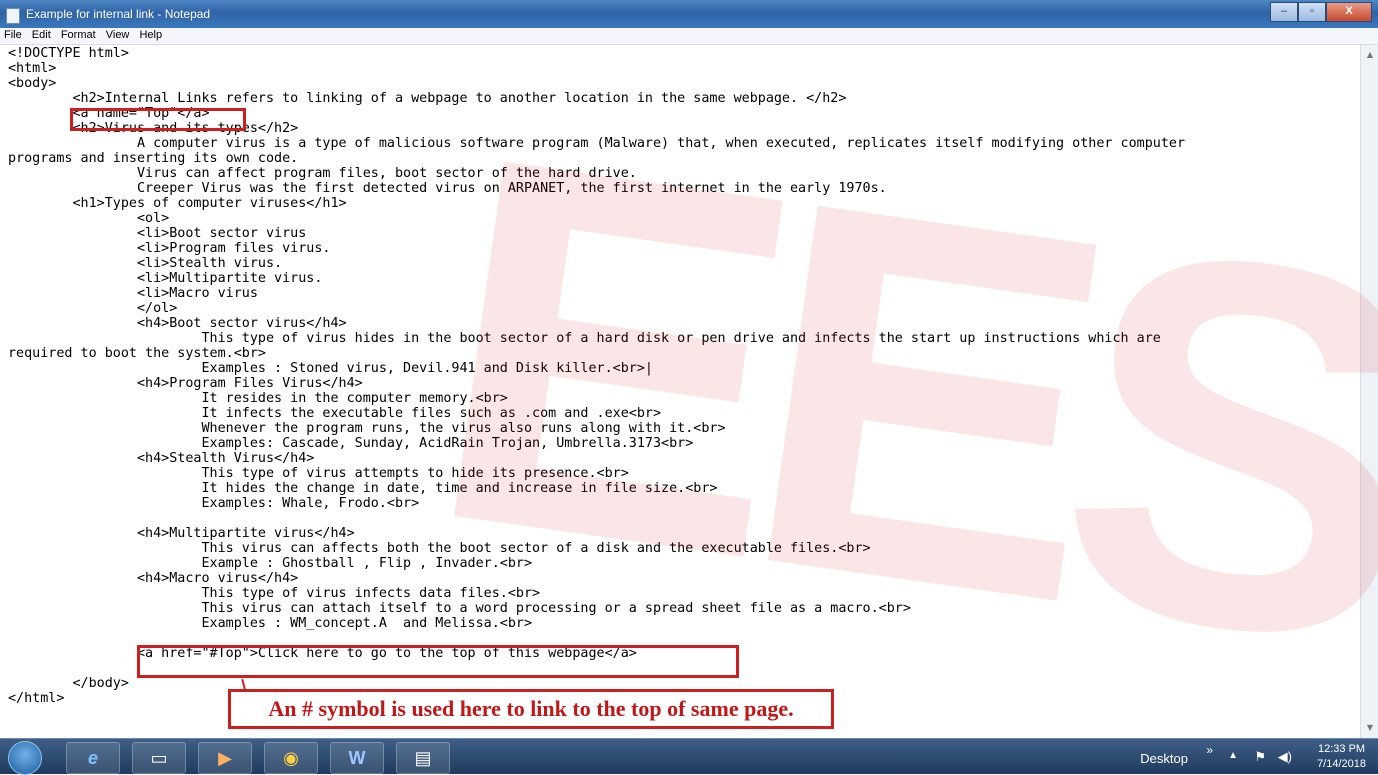  Describe the element at coordinates (12, 34) in the screenshot. I see `menu-file: File` at that location.